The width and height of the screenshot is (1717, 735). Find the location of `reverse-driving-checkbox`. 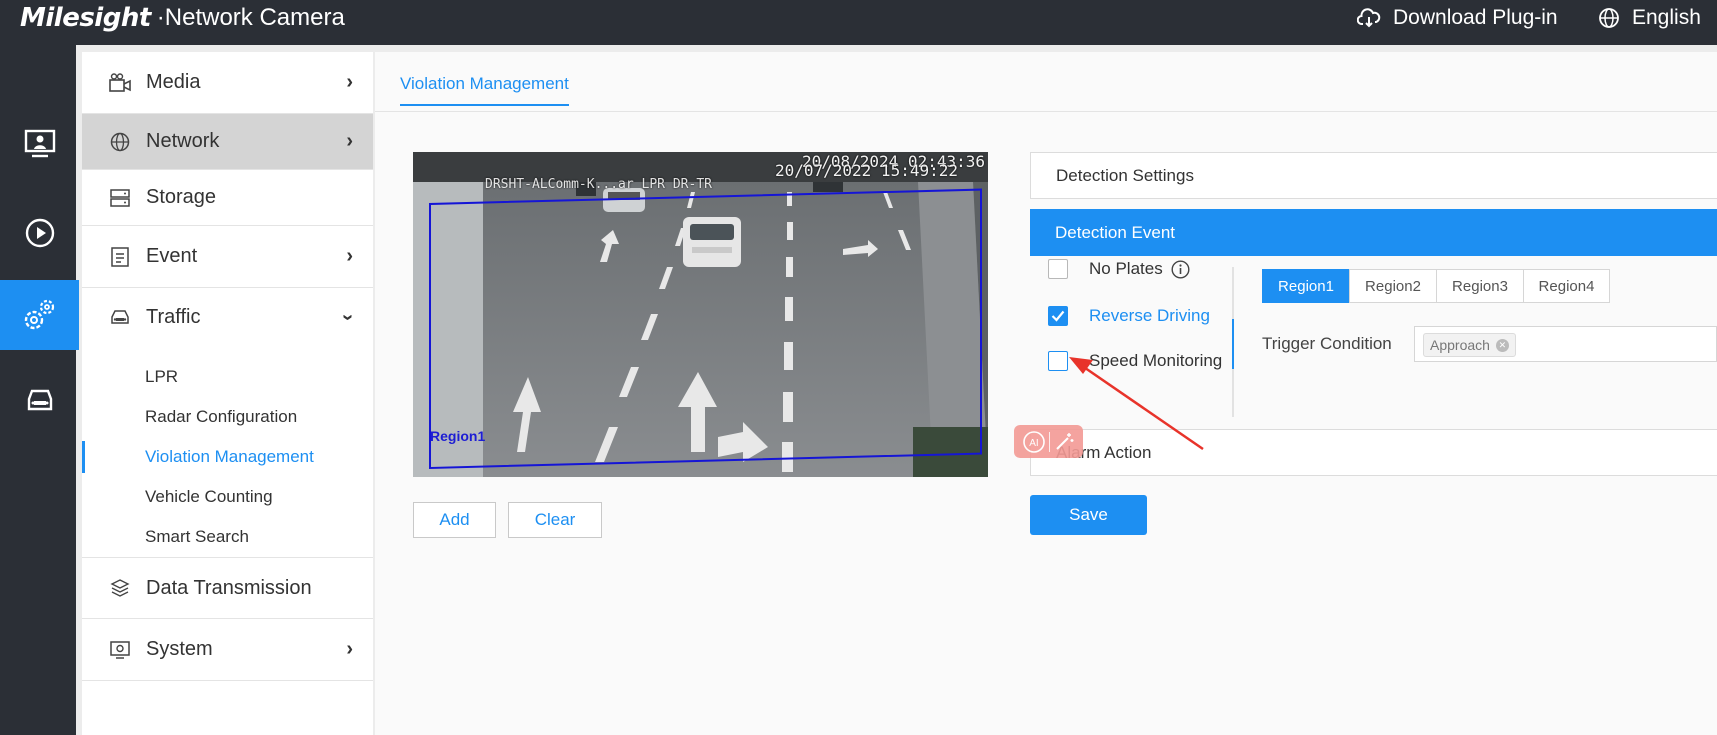

reverse-driving-checkbox is located at coordinates (1058, 316).